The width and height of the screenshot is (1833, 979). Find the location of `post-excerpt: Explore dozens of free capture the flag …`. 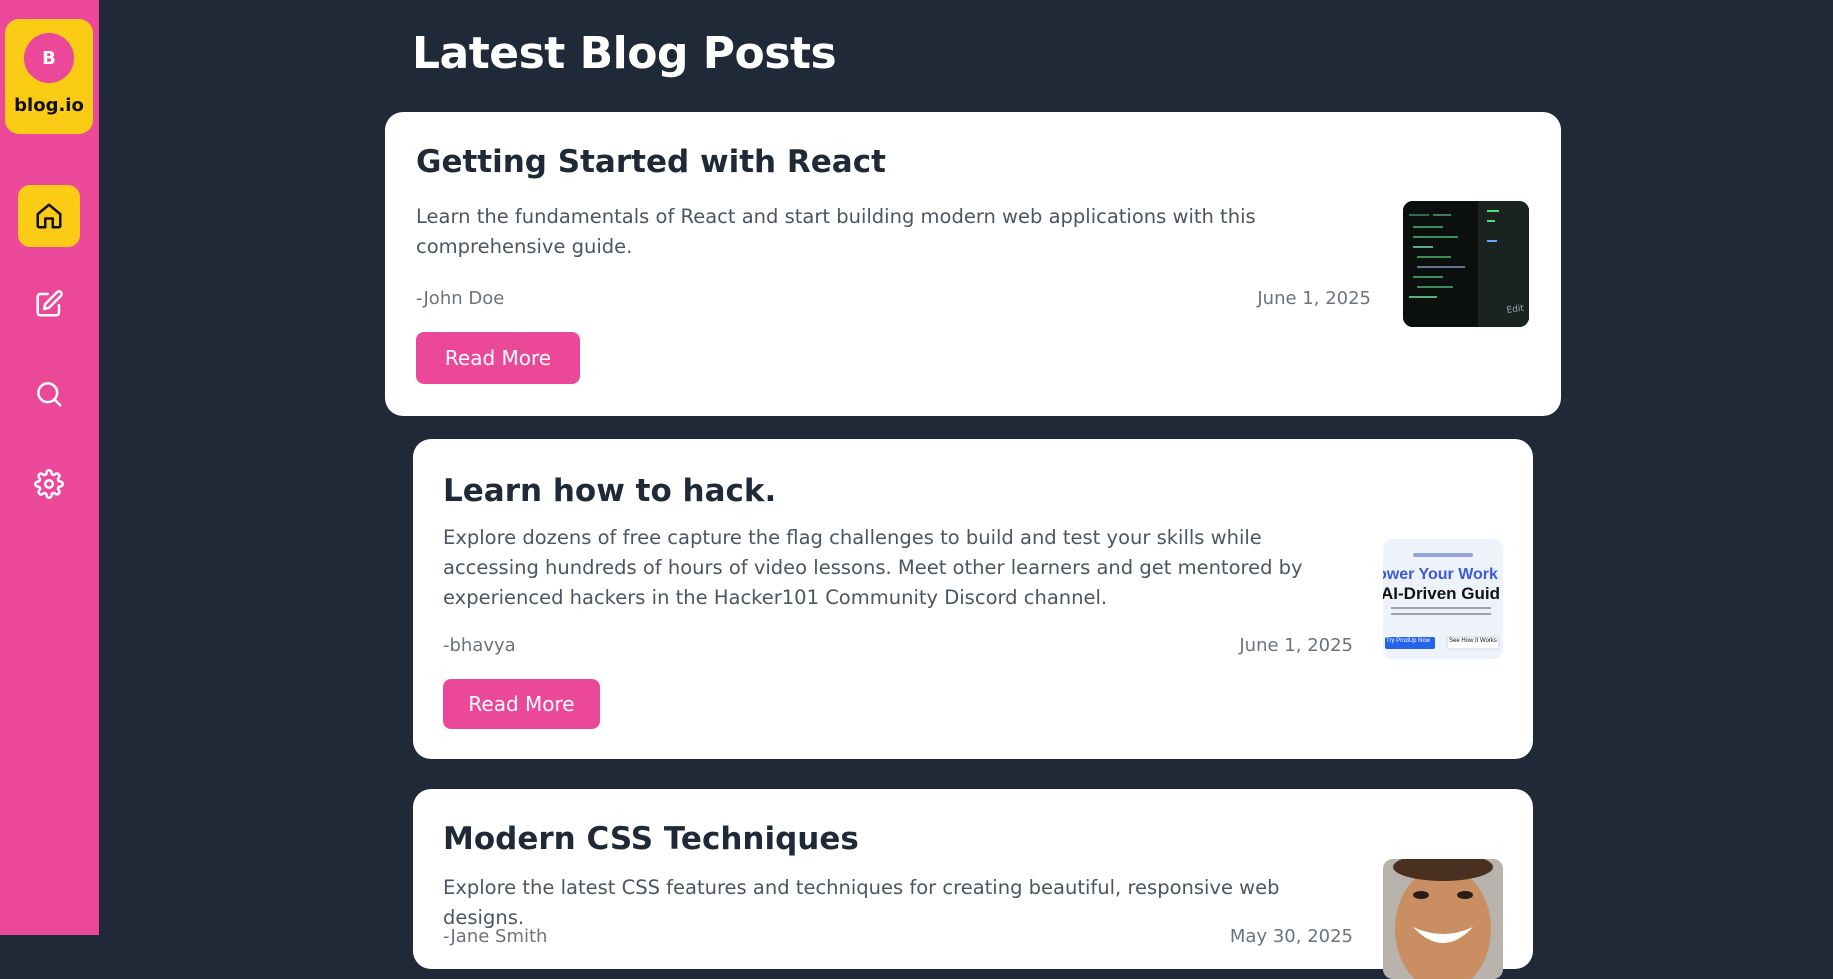

post-excerpt: Explore dozens of free capture the flag … is located at coordinates (873, 567).